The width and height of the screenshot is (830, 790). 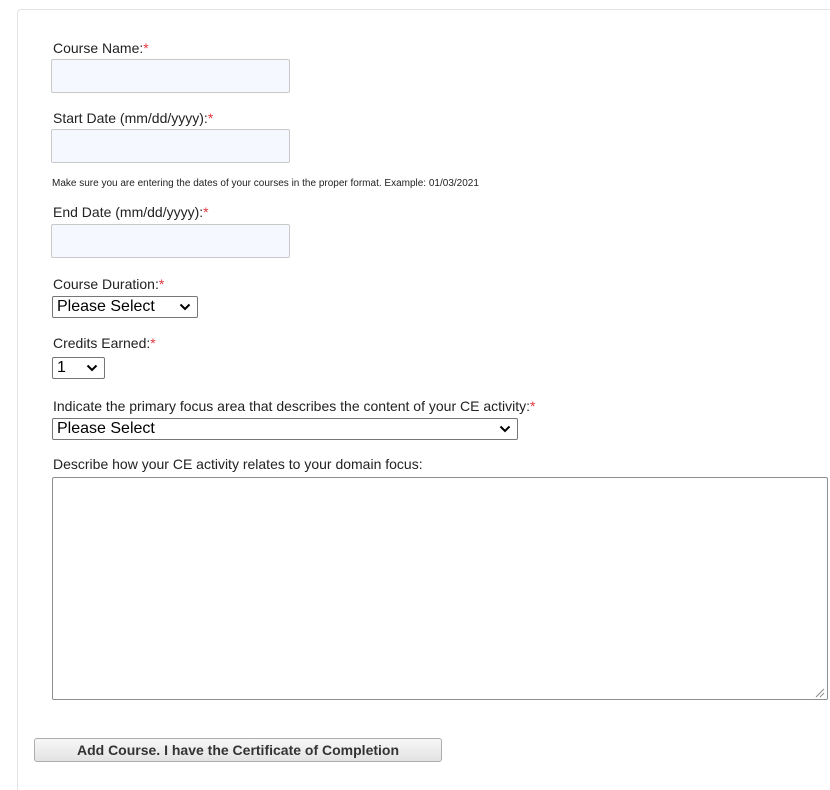 I want to click on focus-area-select: Please Select, so click(x=285, y=429).